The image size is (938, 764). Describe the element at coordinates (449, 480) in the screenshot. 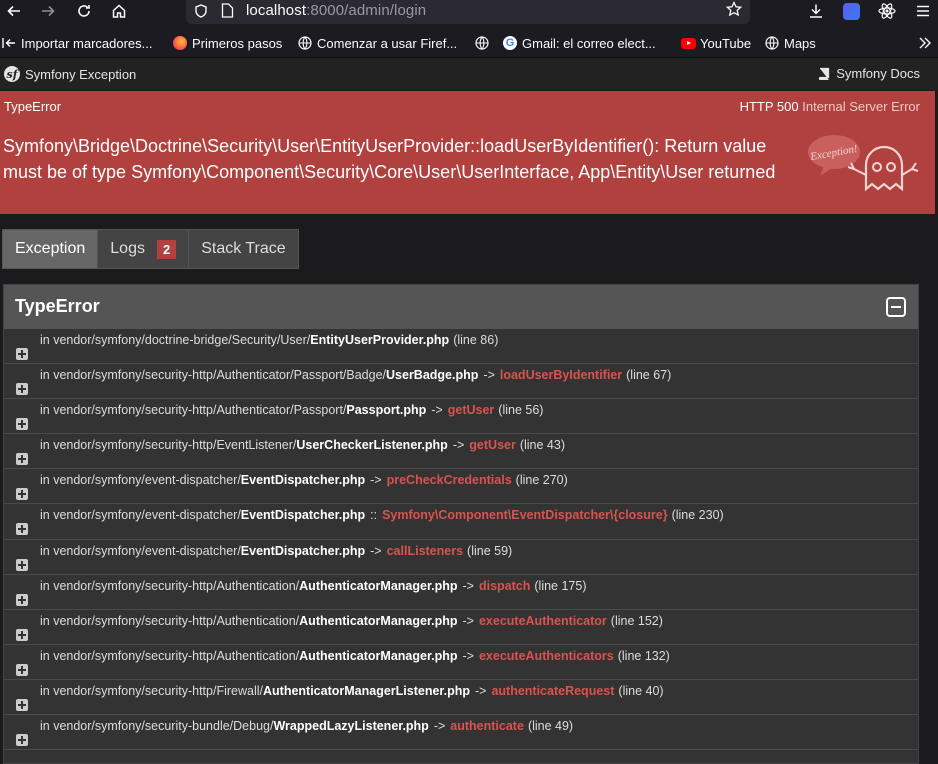

I see `trace-function: preCheckCredentials` at that location.